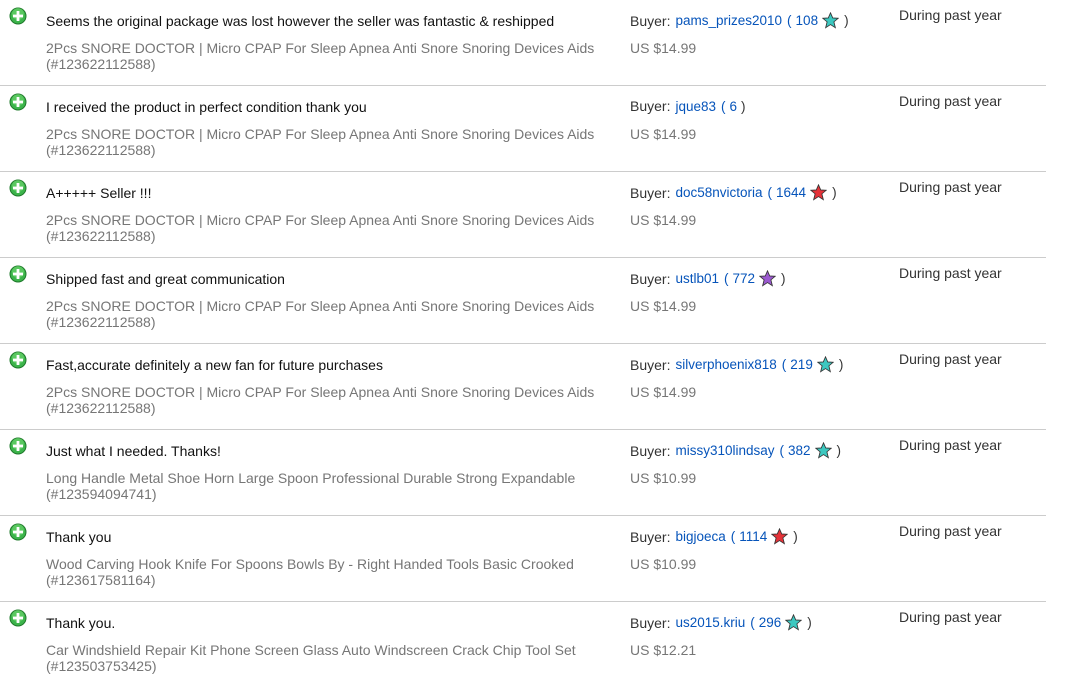  I want to click on buyer-name-link: pams_prizes2010, so click(728, 20).